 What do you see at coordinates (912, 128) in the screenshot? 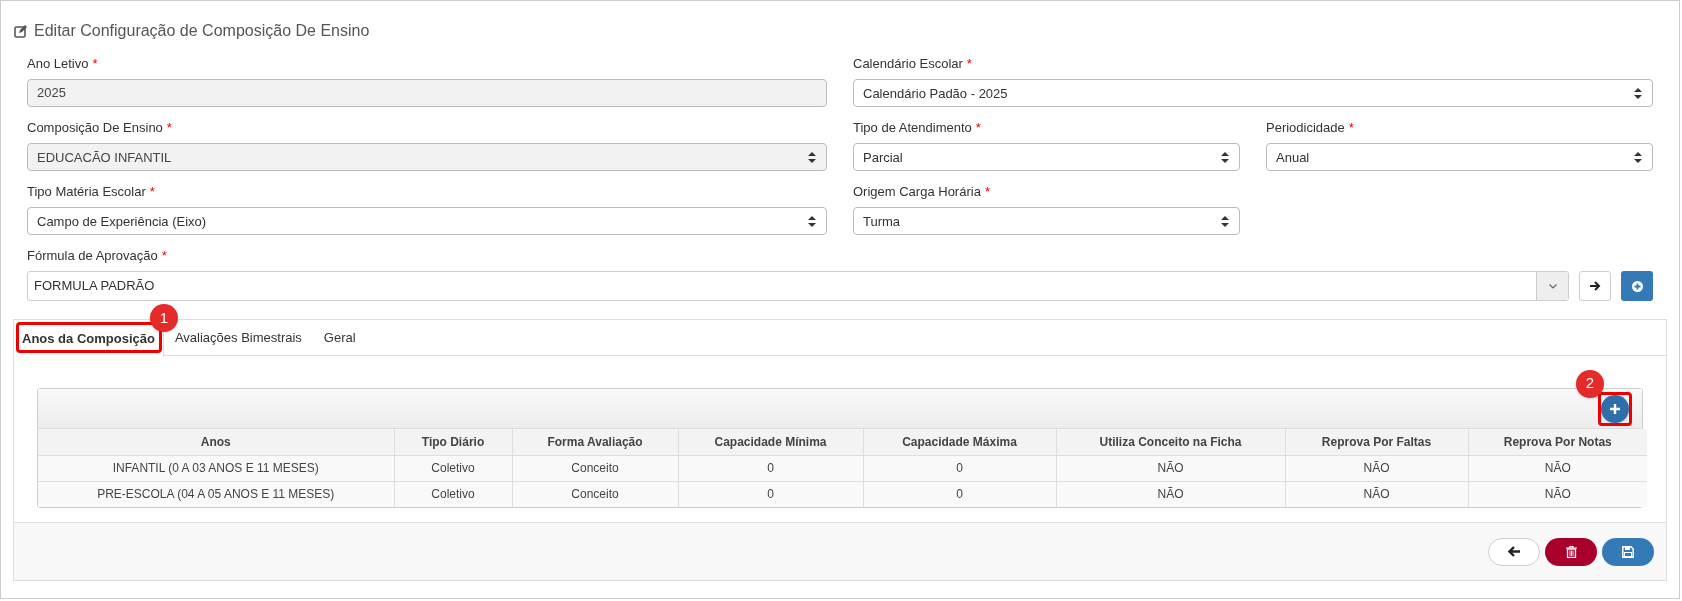
I see `field-label: Tipo de Atendimento` at bounding box center [912, 128].